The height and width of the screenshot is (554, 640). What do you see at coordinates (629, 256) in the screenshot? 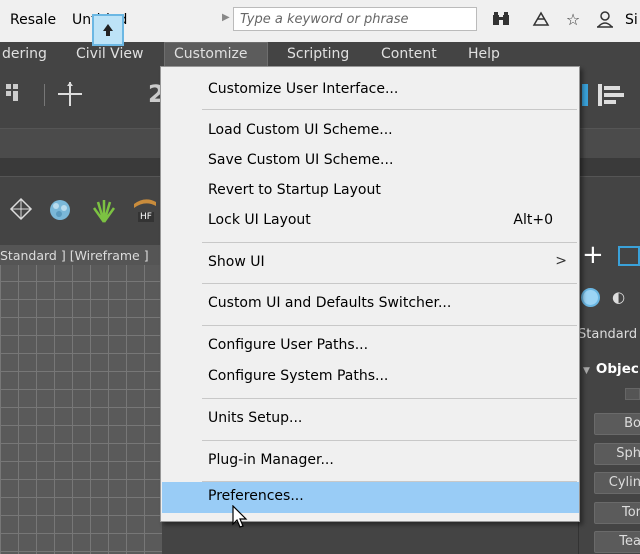
I see `modify-tab-icon` at bounding box center [629, 256].